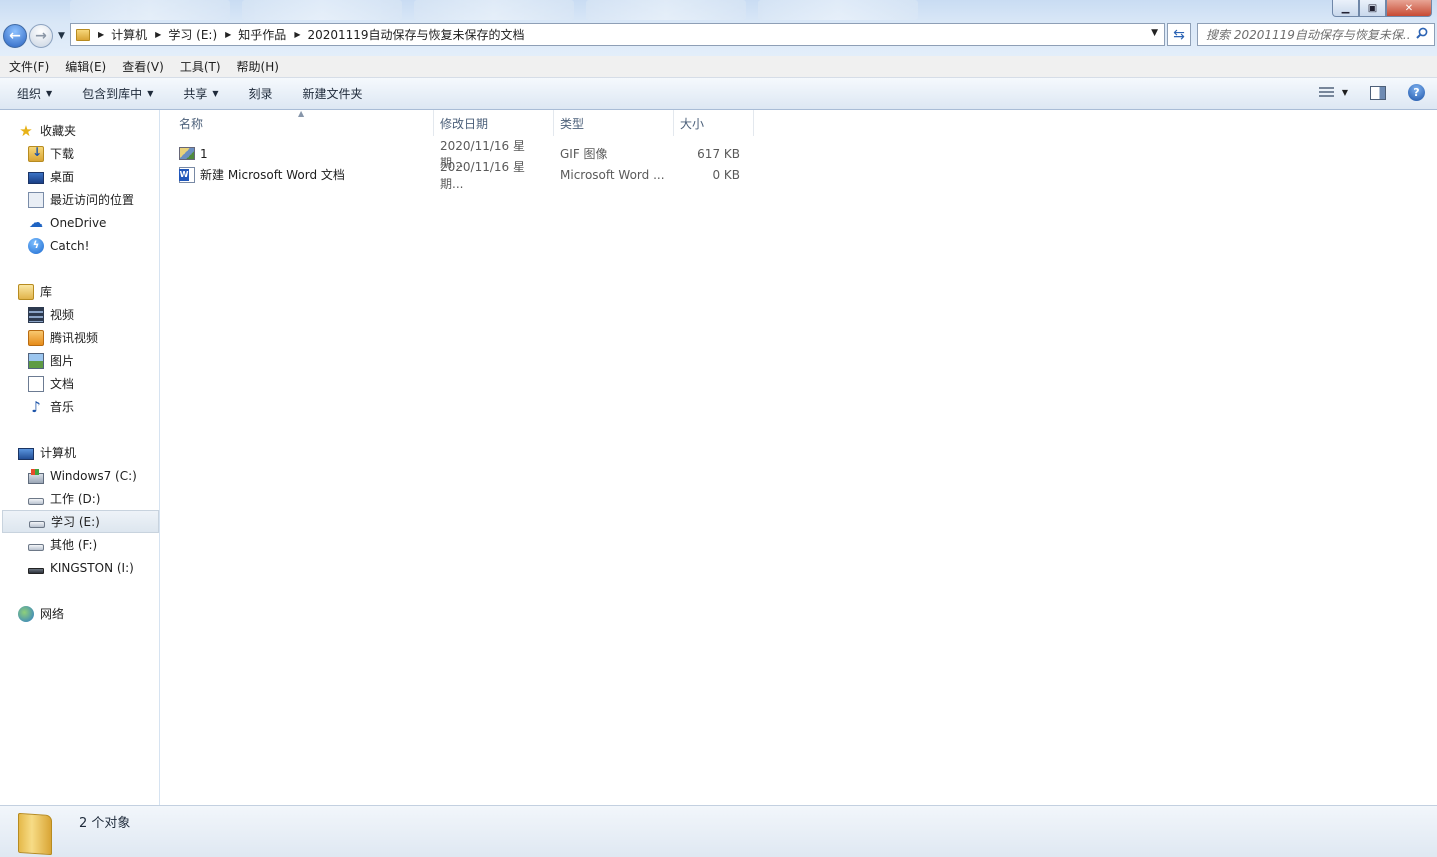 This screenshot has height=857, width=1437. What do you see at coordinates (80, 222) in the screenshot?
I see `nav-onedrive: ☁ OneDrive` at bounding box center [80, 222].